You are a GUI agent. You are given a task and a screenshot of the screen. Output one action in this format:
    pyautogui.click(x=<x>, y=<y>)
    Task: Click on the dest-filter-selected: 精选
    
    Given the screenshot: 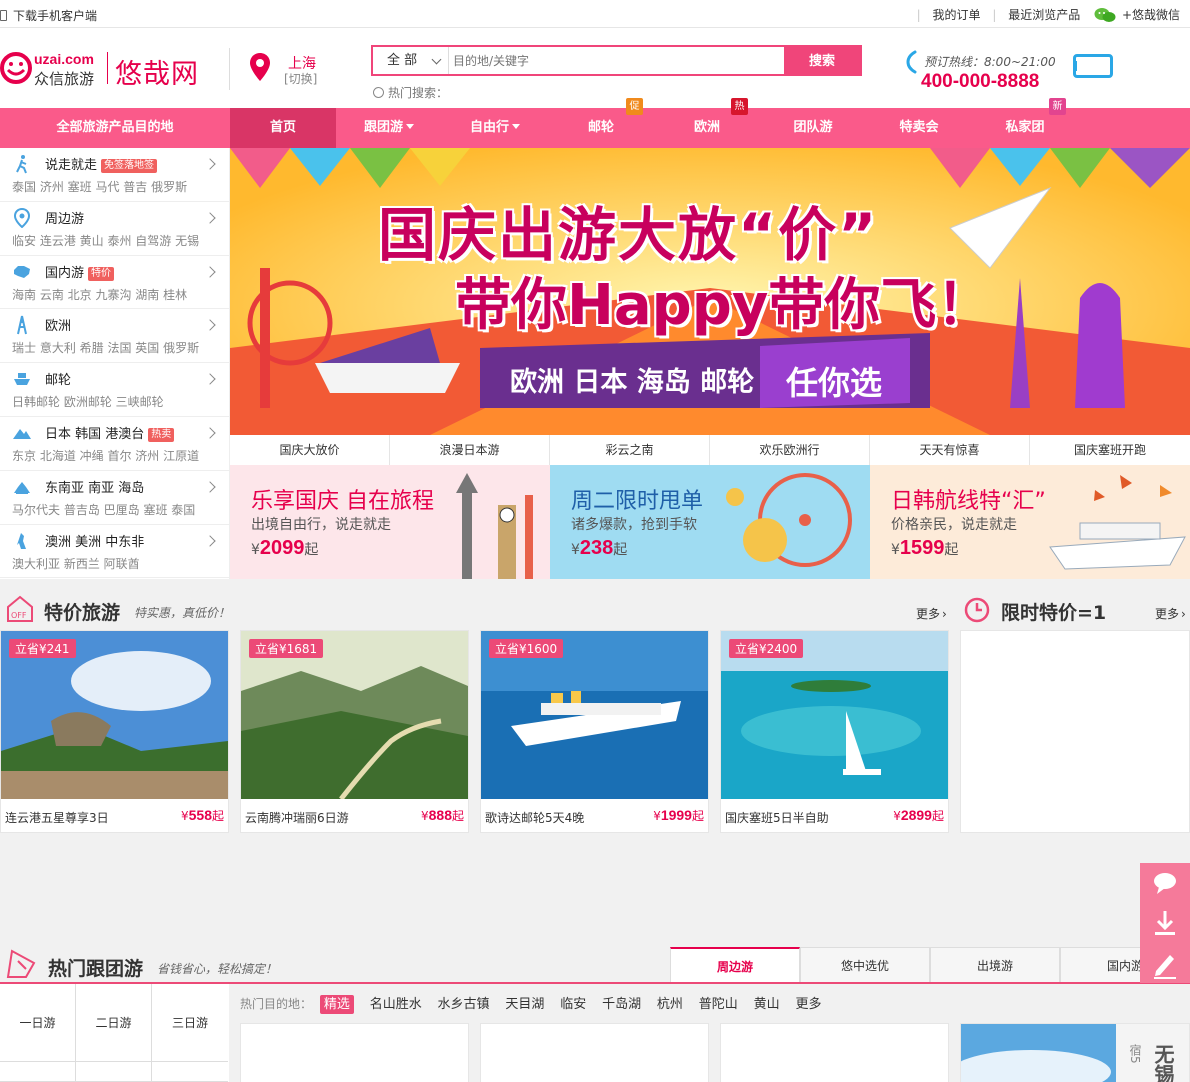 What is the action you would take?
    pyautogui.click(x=336, y=1004)
    